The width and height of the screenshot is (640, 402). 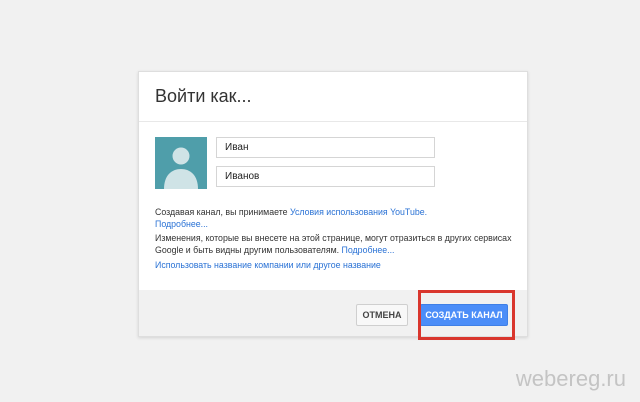 I want to click on dialog-footer: ОТМЕНА СОЗДАТЬ КАНАЛ, so click(x=333, y=313).